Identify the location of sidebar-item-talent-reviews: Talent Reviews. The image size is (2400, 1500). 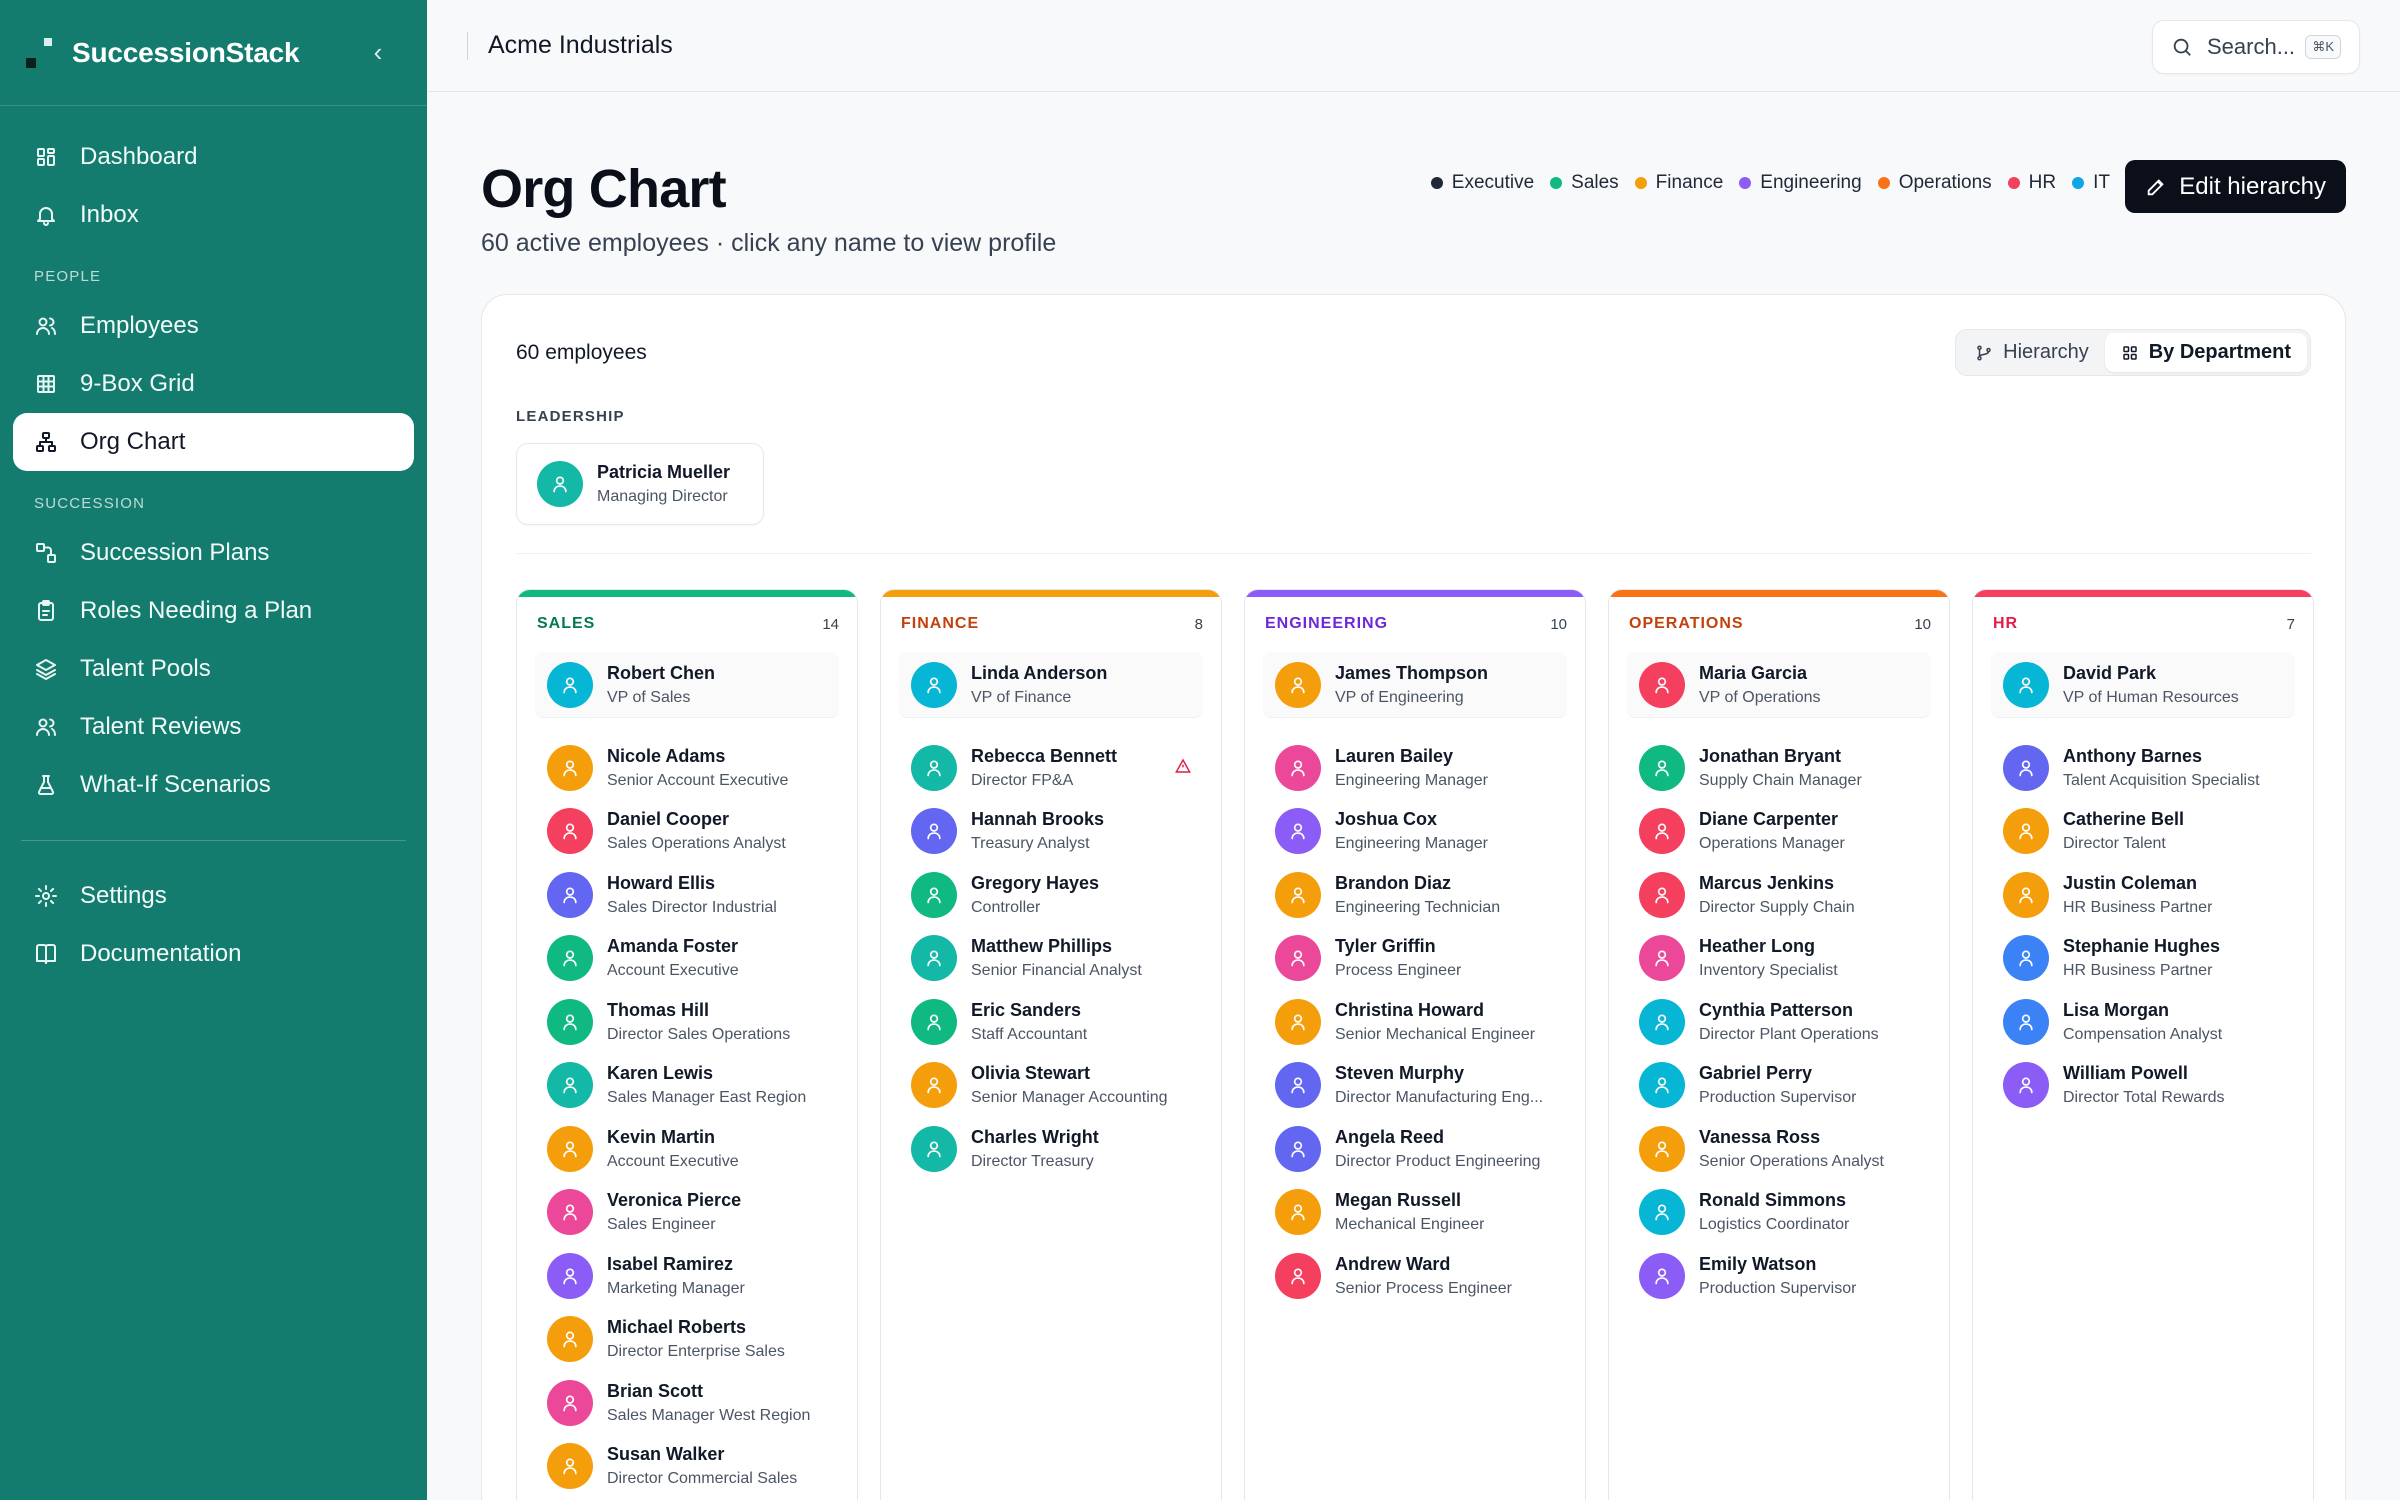
(213, 727).